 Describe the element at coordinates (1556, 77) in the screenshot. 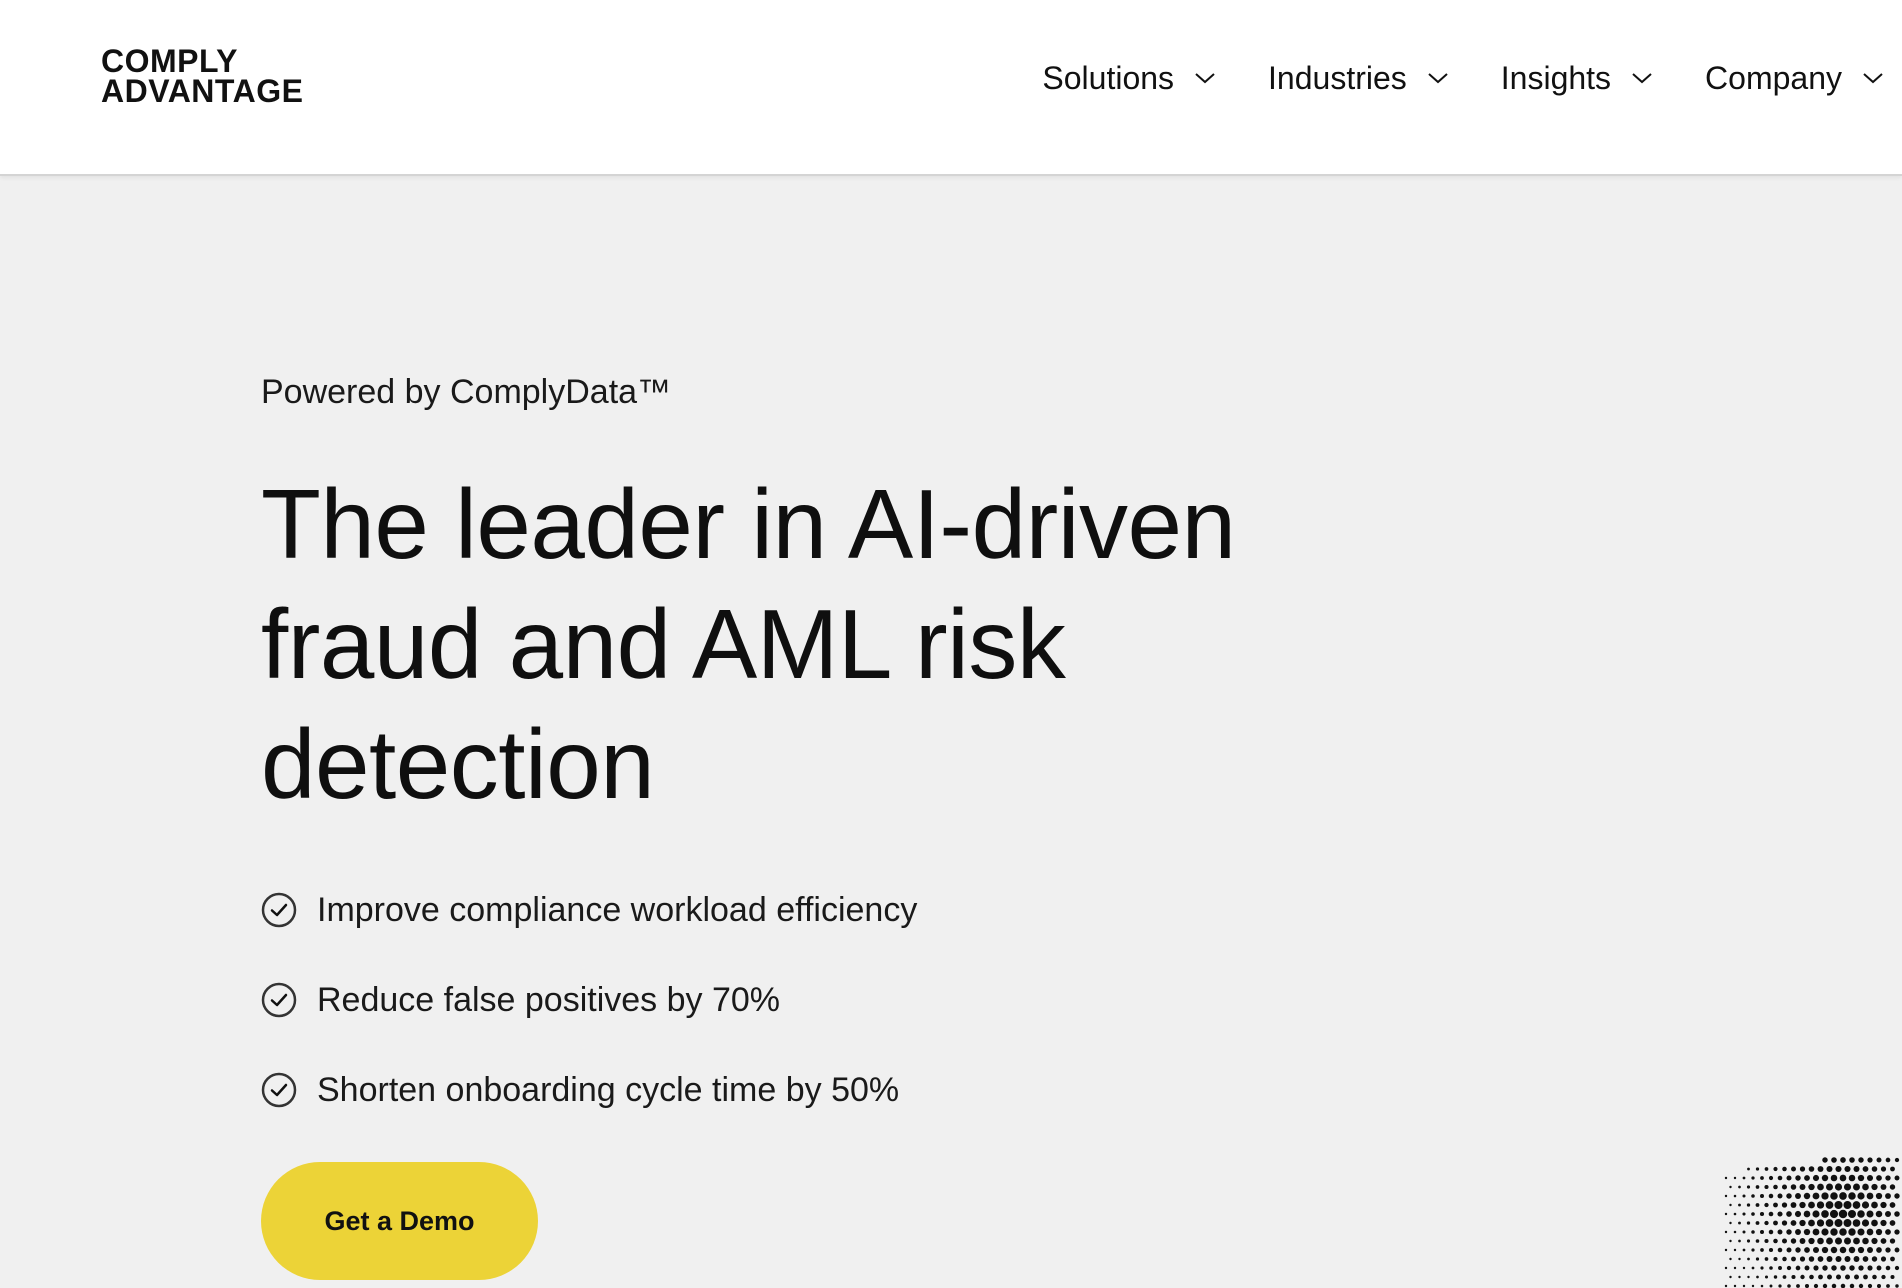

I see `nav-item-label: Insights` at that location.